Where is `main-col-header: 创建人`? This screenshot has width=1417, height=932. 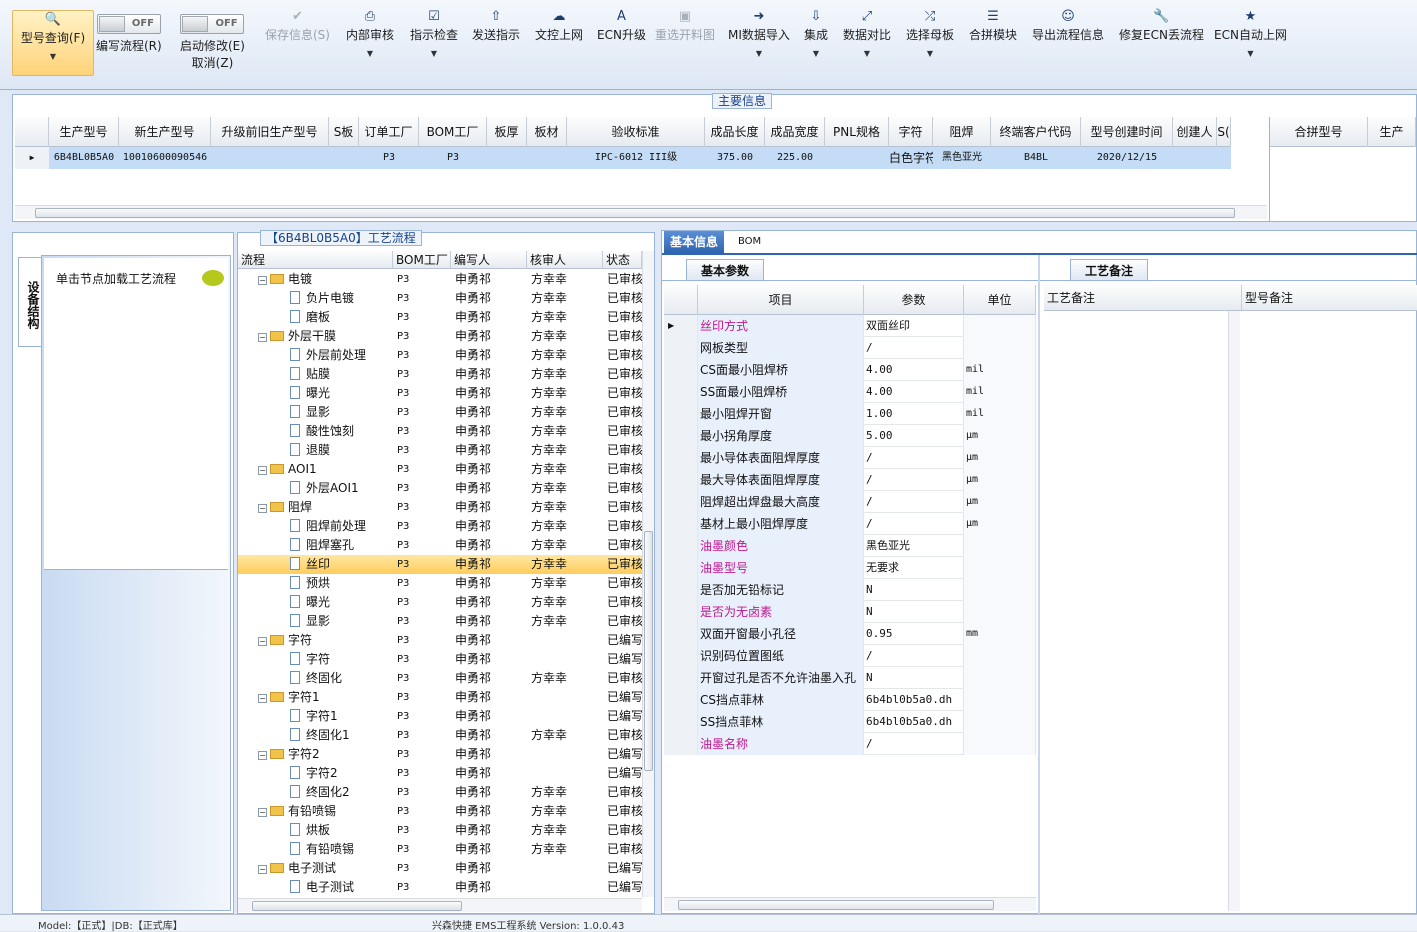
main-col-header: 创建人 is located at coordinates (1195, 132).